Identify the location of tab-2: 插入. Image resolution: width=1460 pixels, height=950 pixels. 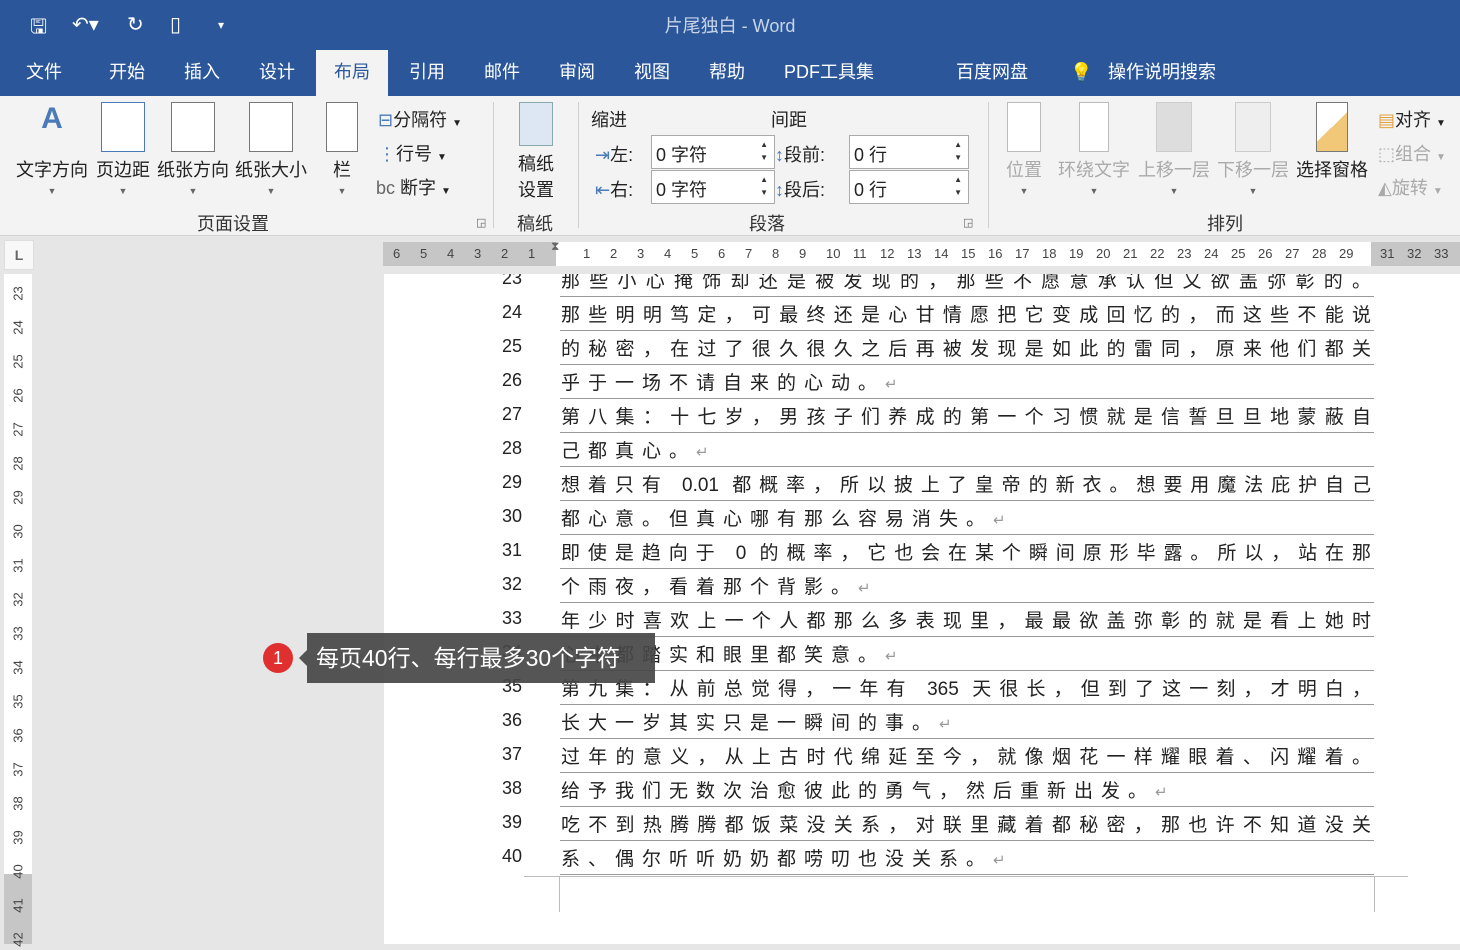
(202, 73).